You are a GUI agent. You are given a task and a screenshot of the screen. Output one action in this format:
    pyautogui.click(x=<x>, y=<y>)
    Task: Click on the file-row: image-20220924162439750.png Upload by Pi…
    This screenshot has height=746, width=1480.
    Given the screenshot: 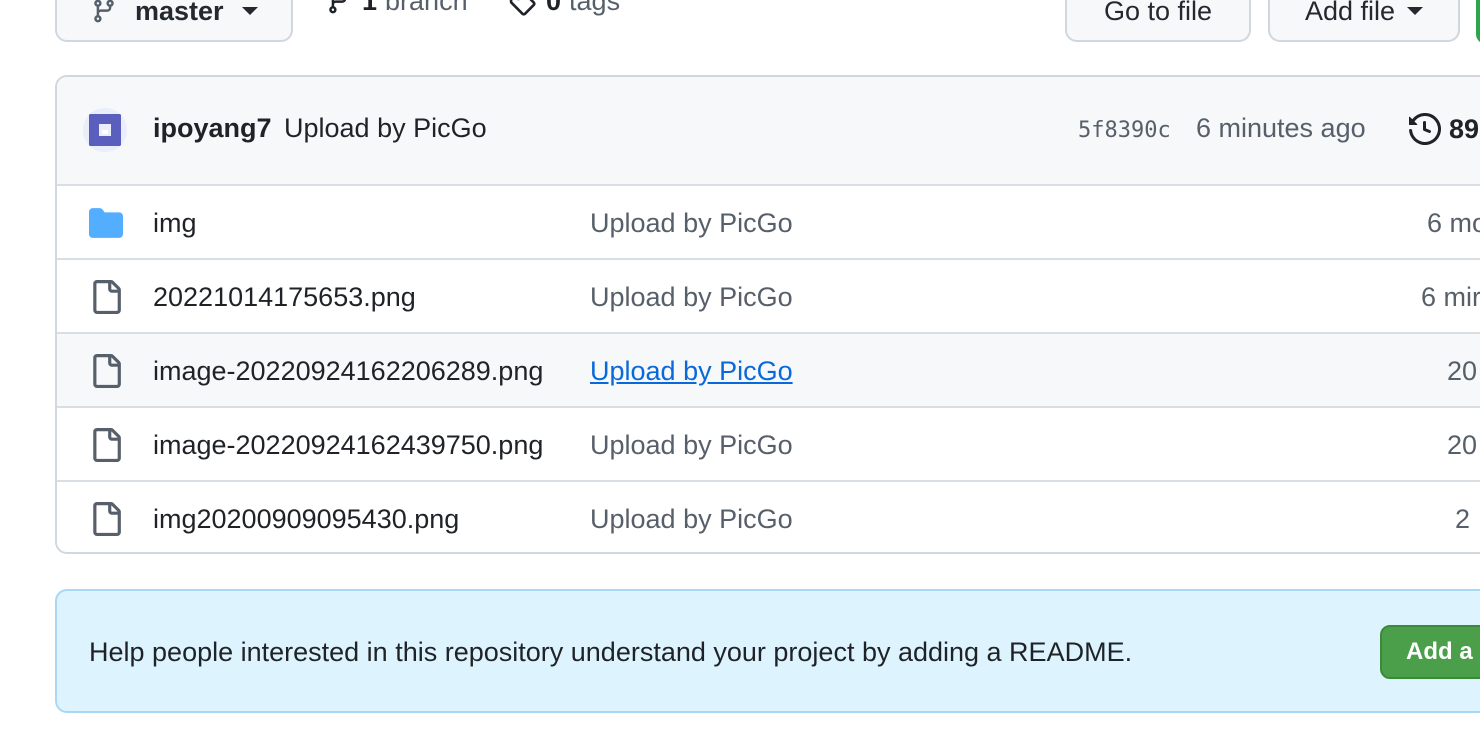 What is the action you would take?
    pyautogui.click(x=768, y=443)
    